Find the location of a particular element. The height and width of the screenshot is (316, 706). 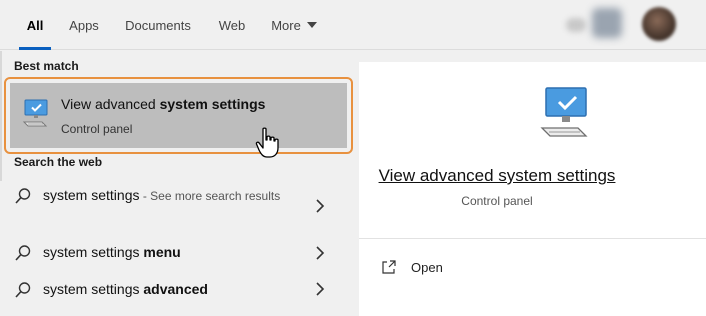

blurred-toolbar-icons is located at coordinates (600, 24).